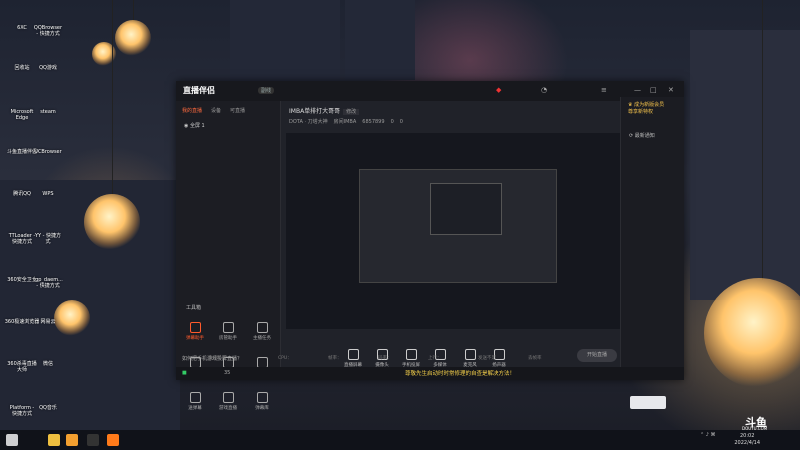 This screenshot has width=800, height=450. I want to click on folder-icon, so click(54, 440).